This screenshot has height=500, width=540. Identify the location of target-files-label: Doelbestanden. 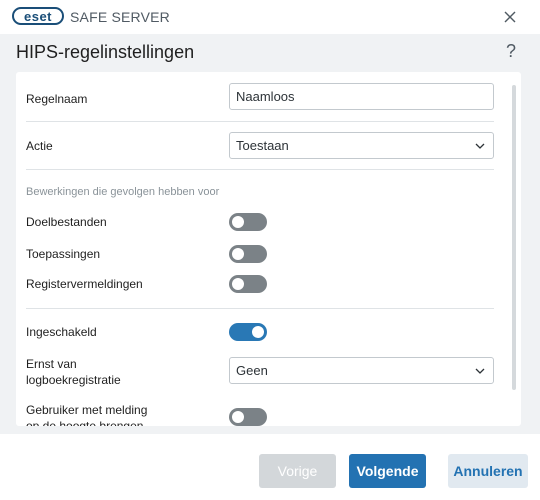
(66, 222).